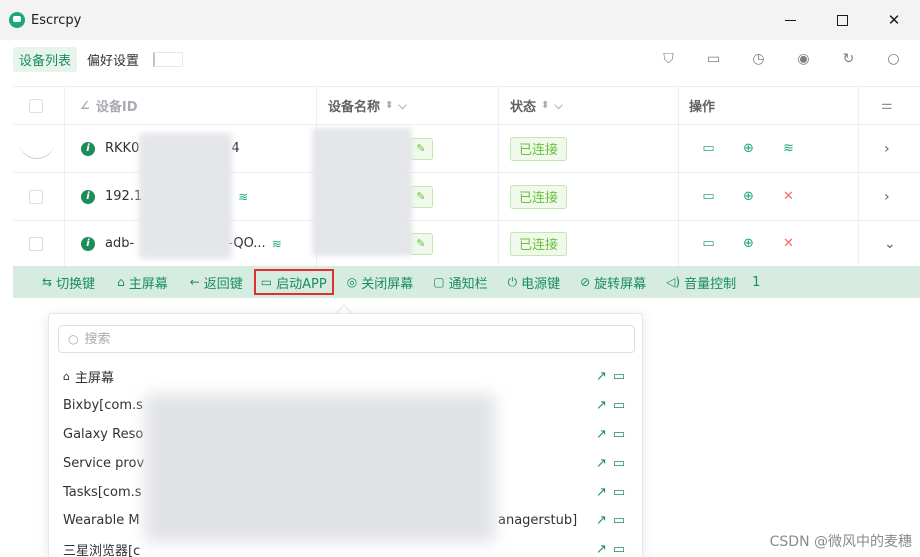 This screenshot has width=920, height=557. I want to click on more-controls-button: 1, so click(756, 282).